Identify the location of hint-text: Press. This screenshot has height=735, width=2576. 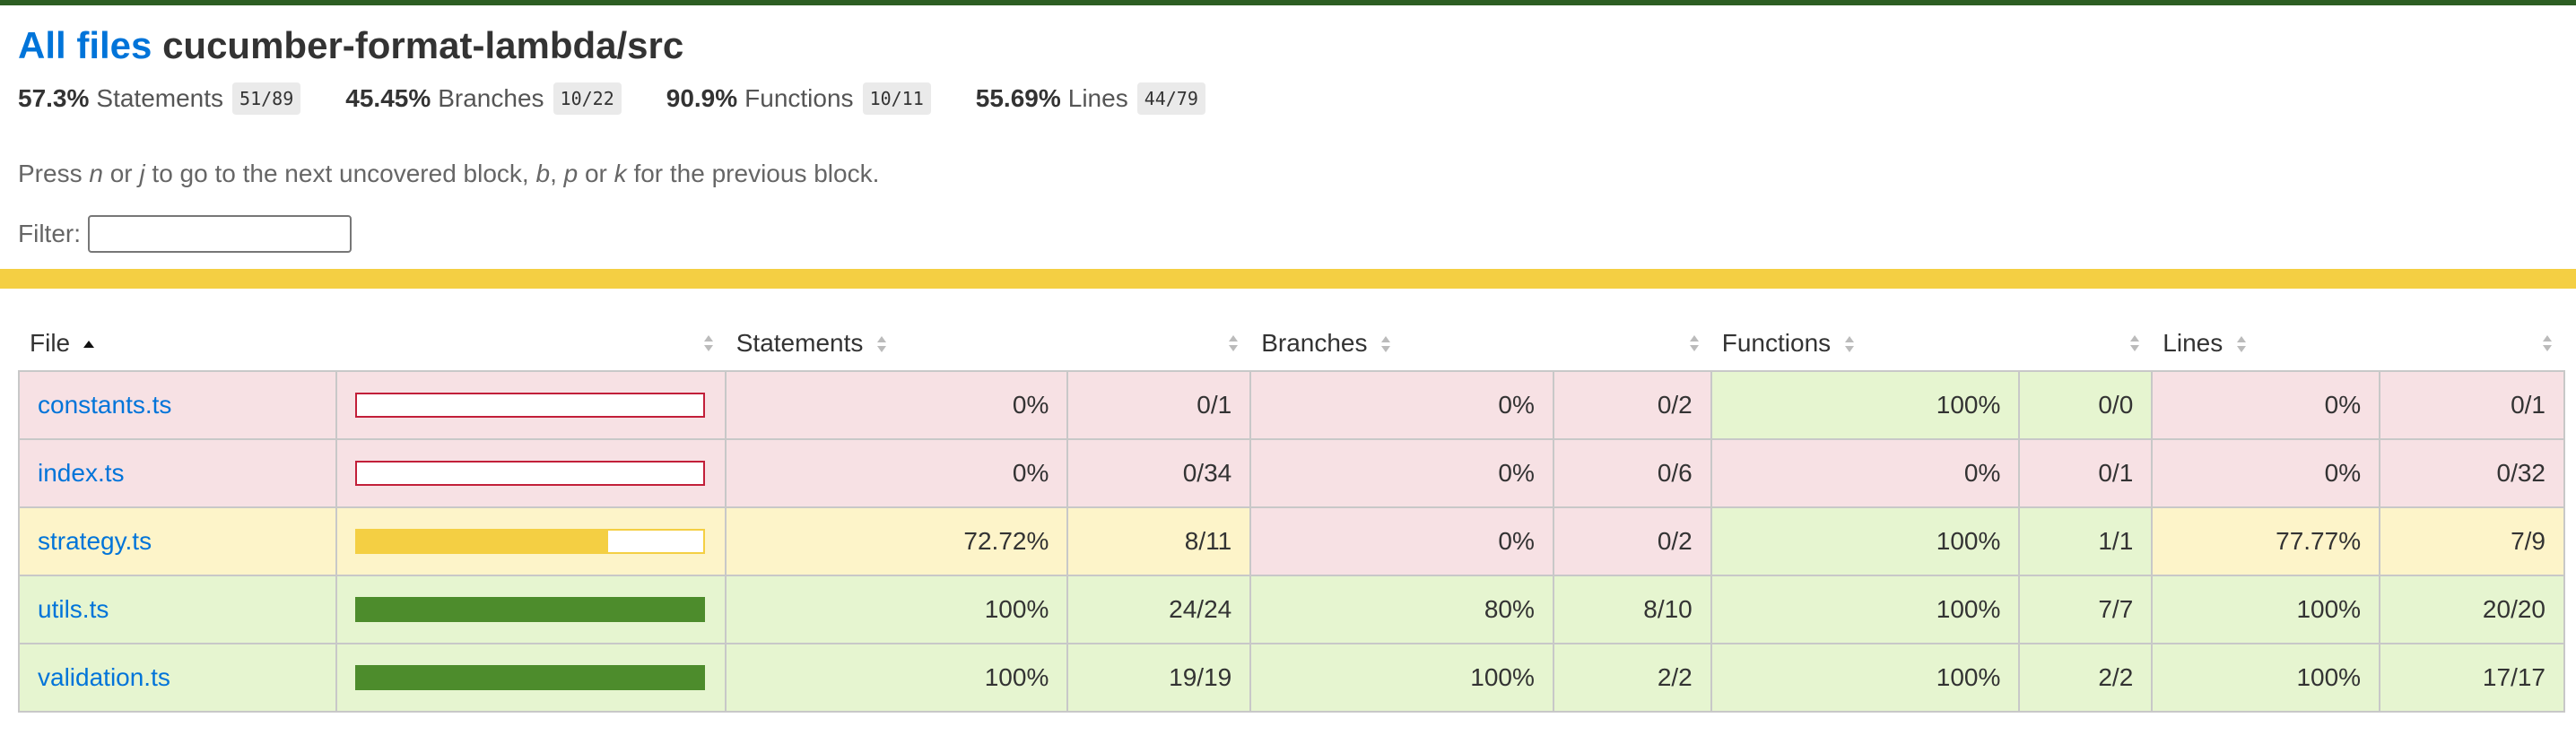
(54, 173).